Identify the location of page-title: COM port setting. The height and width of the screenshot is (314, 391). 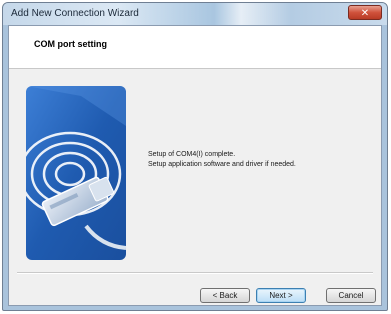
(70, 44).